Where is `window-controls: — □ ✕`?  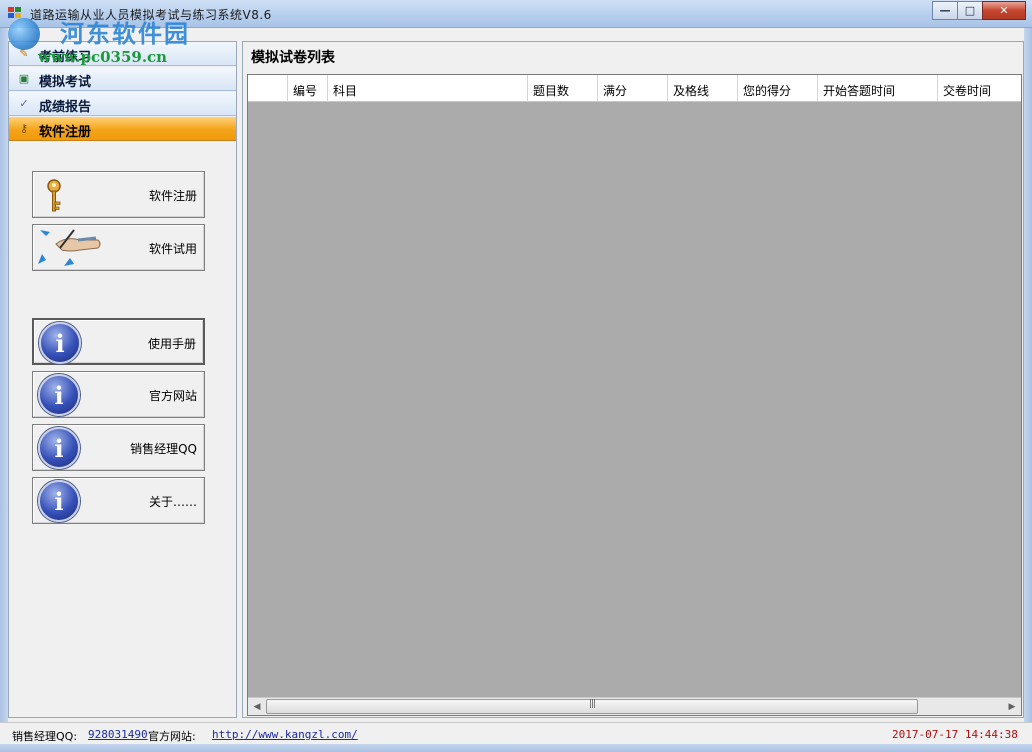 window-controls: — □ ✕ is located at coordinates (979, 11).